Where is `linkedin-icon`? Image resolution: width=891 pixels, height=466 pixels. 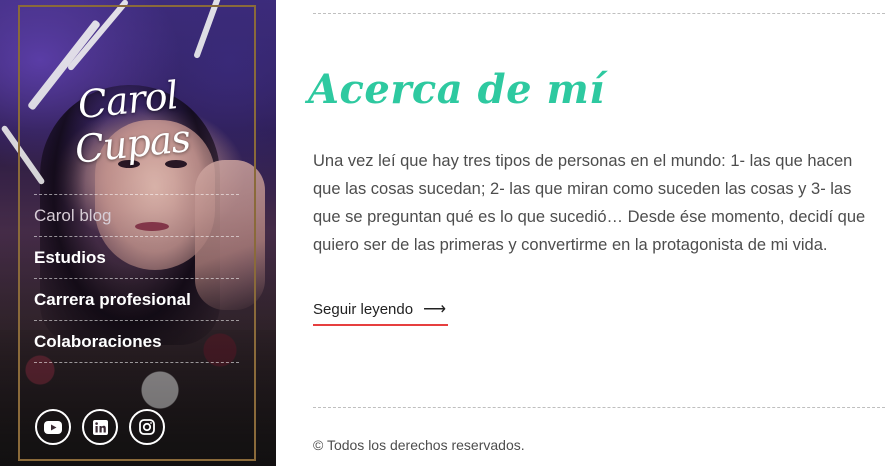 linkedin-icon is located at coordinates (100, 427).